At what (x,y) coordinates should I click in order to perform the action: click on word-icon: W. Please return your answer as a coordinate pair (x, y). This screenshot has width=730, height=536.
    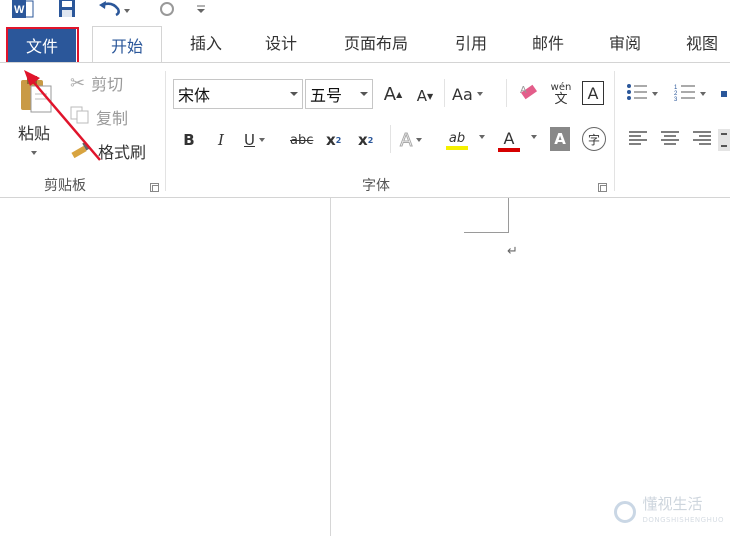
    Looking at the image, I should click on (23, 9).